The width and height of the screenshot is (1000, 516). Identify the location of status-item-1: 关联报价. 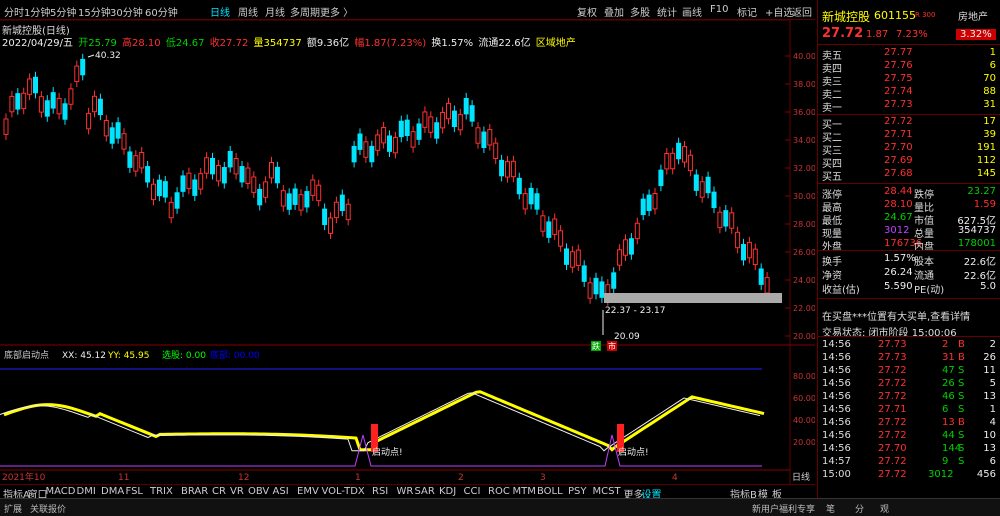
(48, 508).